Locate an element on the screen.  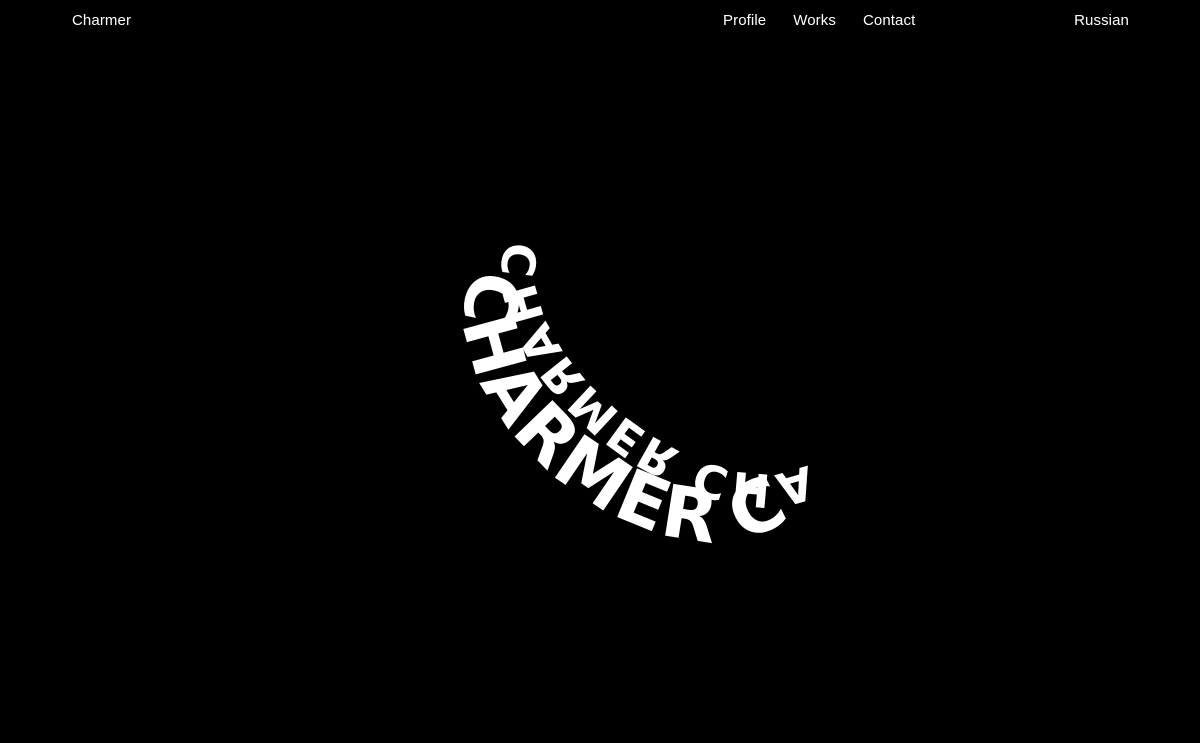
top-navigation-bar: Charmer Profile Works Contact Russian is located at coordinates (600, 22).